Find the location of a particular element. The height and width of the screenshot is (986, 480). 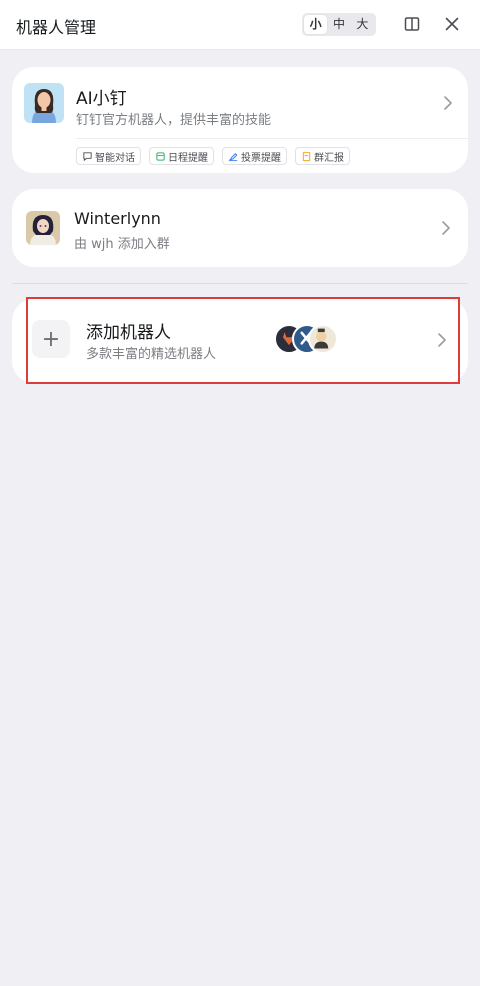

bot-card-ai-xiaoding: AI小钉 钉钉官方机器人，提供丰富的技能 智能对话 日程提醒 投票提醒 群汇报 is located at coordinates (240, 120).